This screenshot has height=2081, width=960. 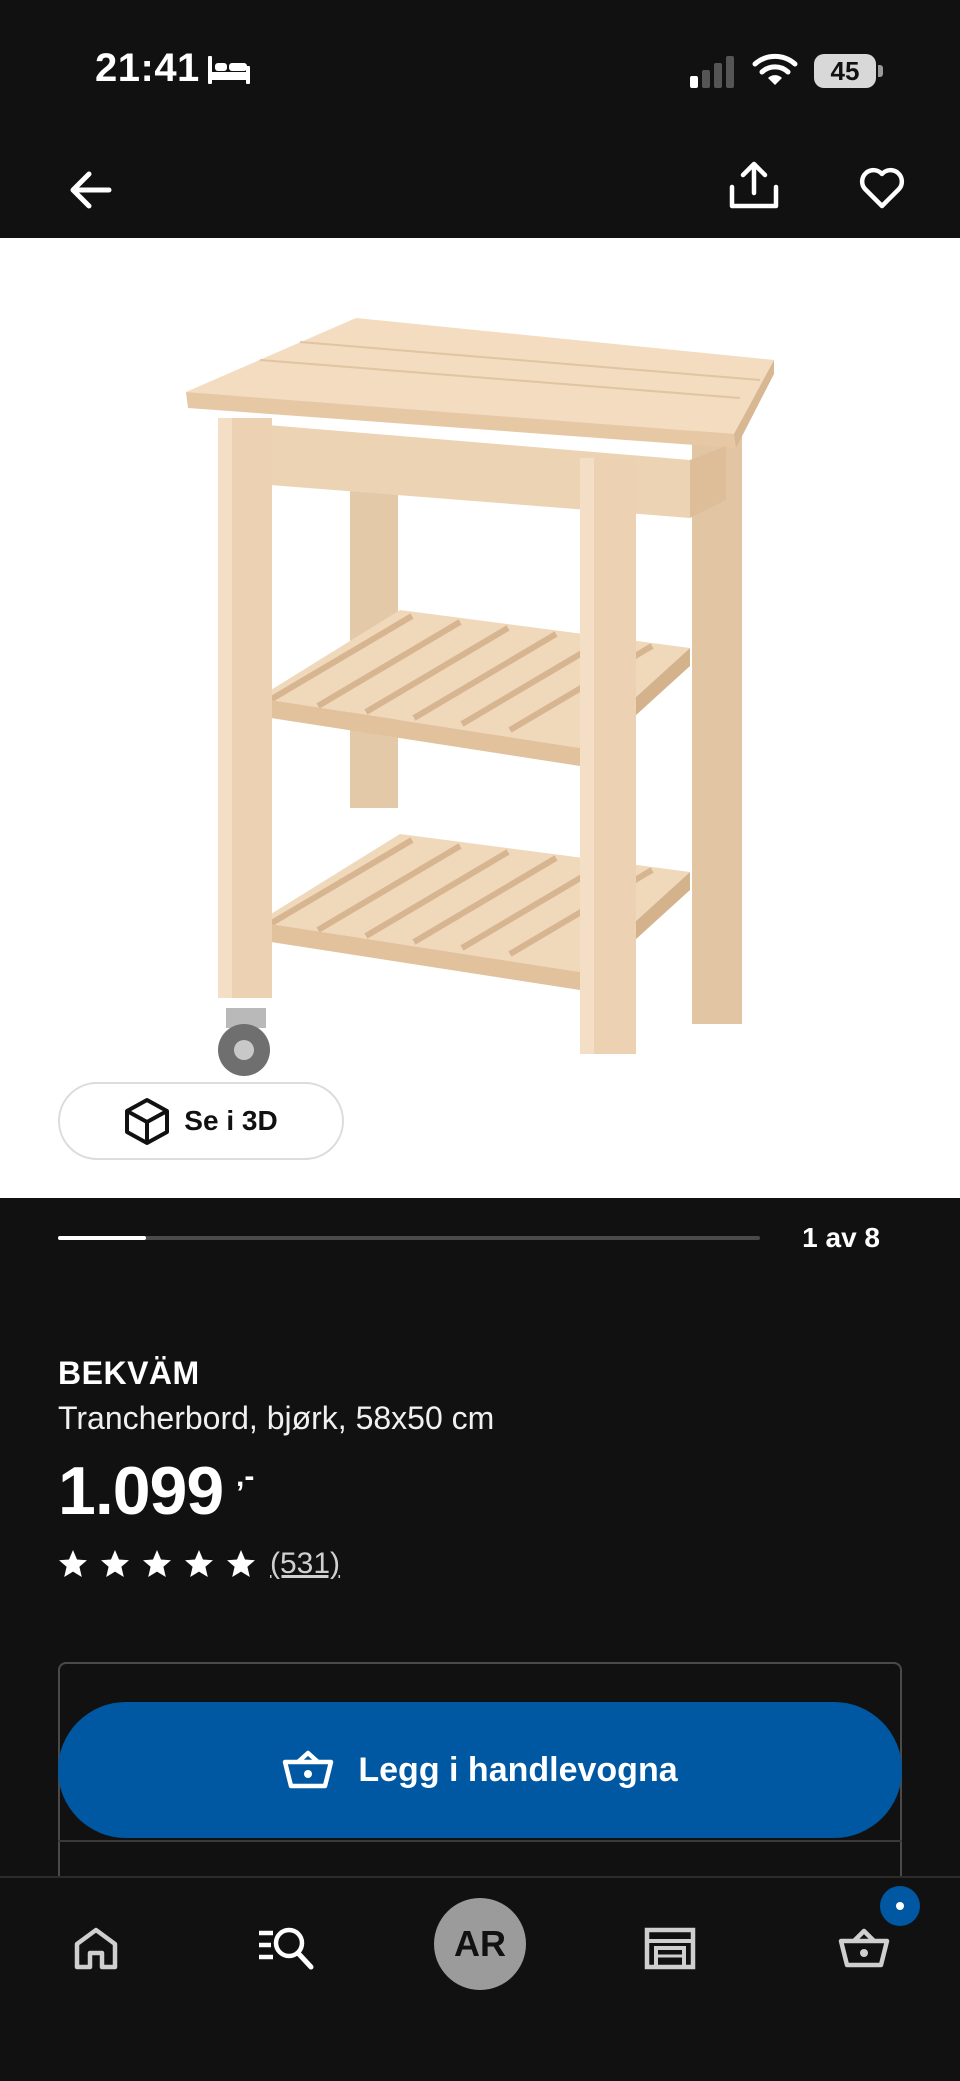 I want to click on product-price: 1.099, so click(x=141, y=1491).